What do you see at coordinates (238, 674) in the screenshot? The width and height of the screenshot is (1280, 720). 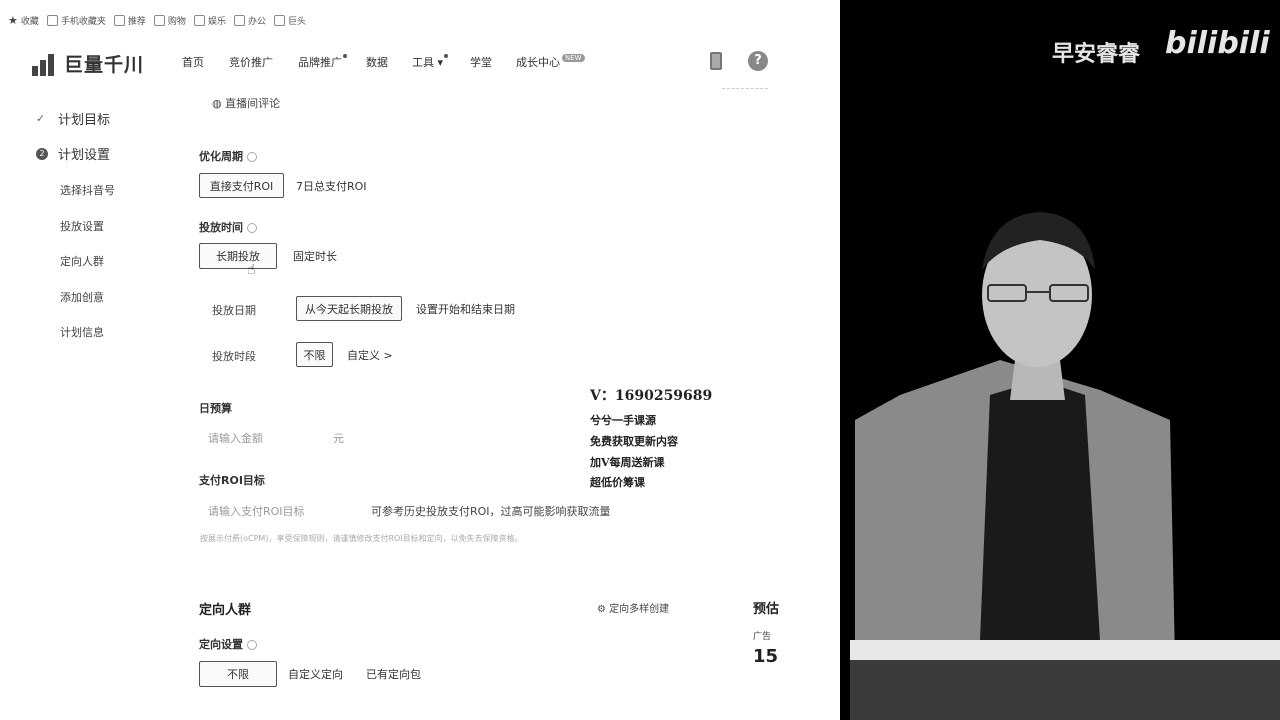 I see `targeting-unlimited: 不限` at bounding box center [238, 674].